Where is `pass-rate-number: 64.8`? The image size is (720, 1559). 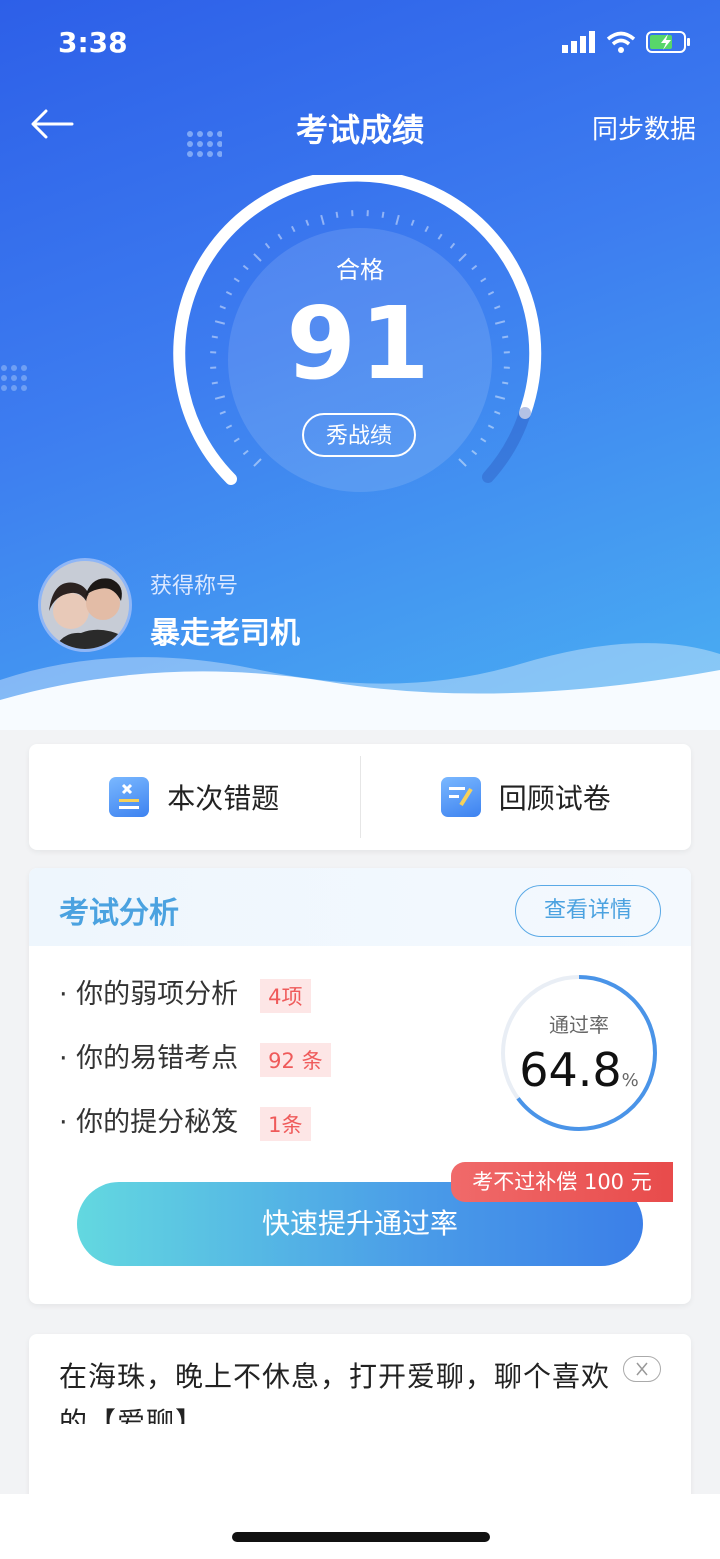
pass-rate-number: 64.8 is located at coordinates (570, 1070).